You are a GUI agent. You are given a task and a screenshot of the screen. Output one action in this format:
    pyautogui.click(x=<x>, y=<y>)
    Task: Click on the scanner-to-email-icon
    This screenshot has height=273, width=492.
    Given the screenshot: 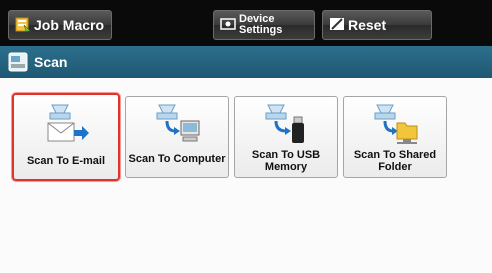 What is the action you would take?
    pyautogui.click(x=68, y=128)
    